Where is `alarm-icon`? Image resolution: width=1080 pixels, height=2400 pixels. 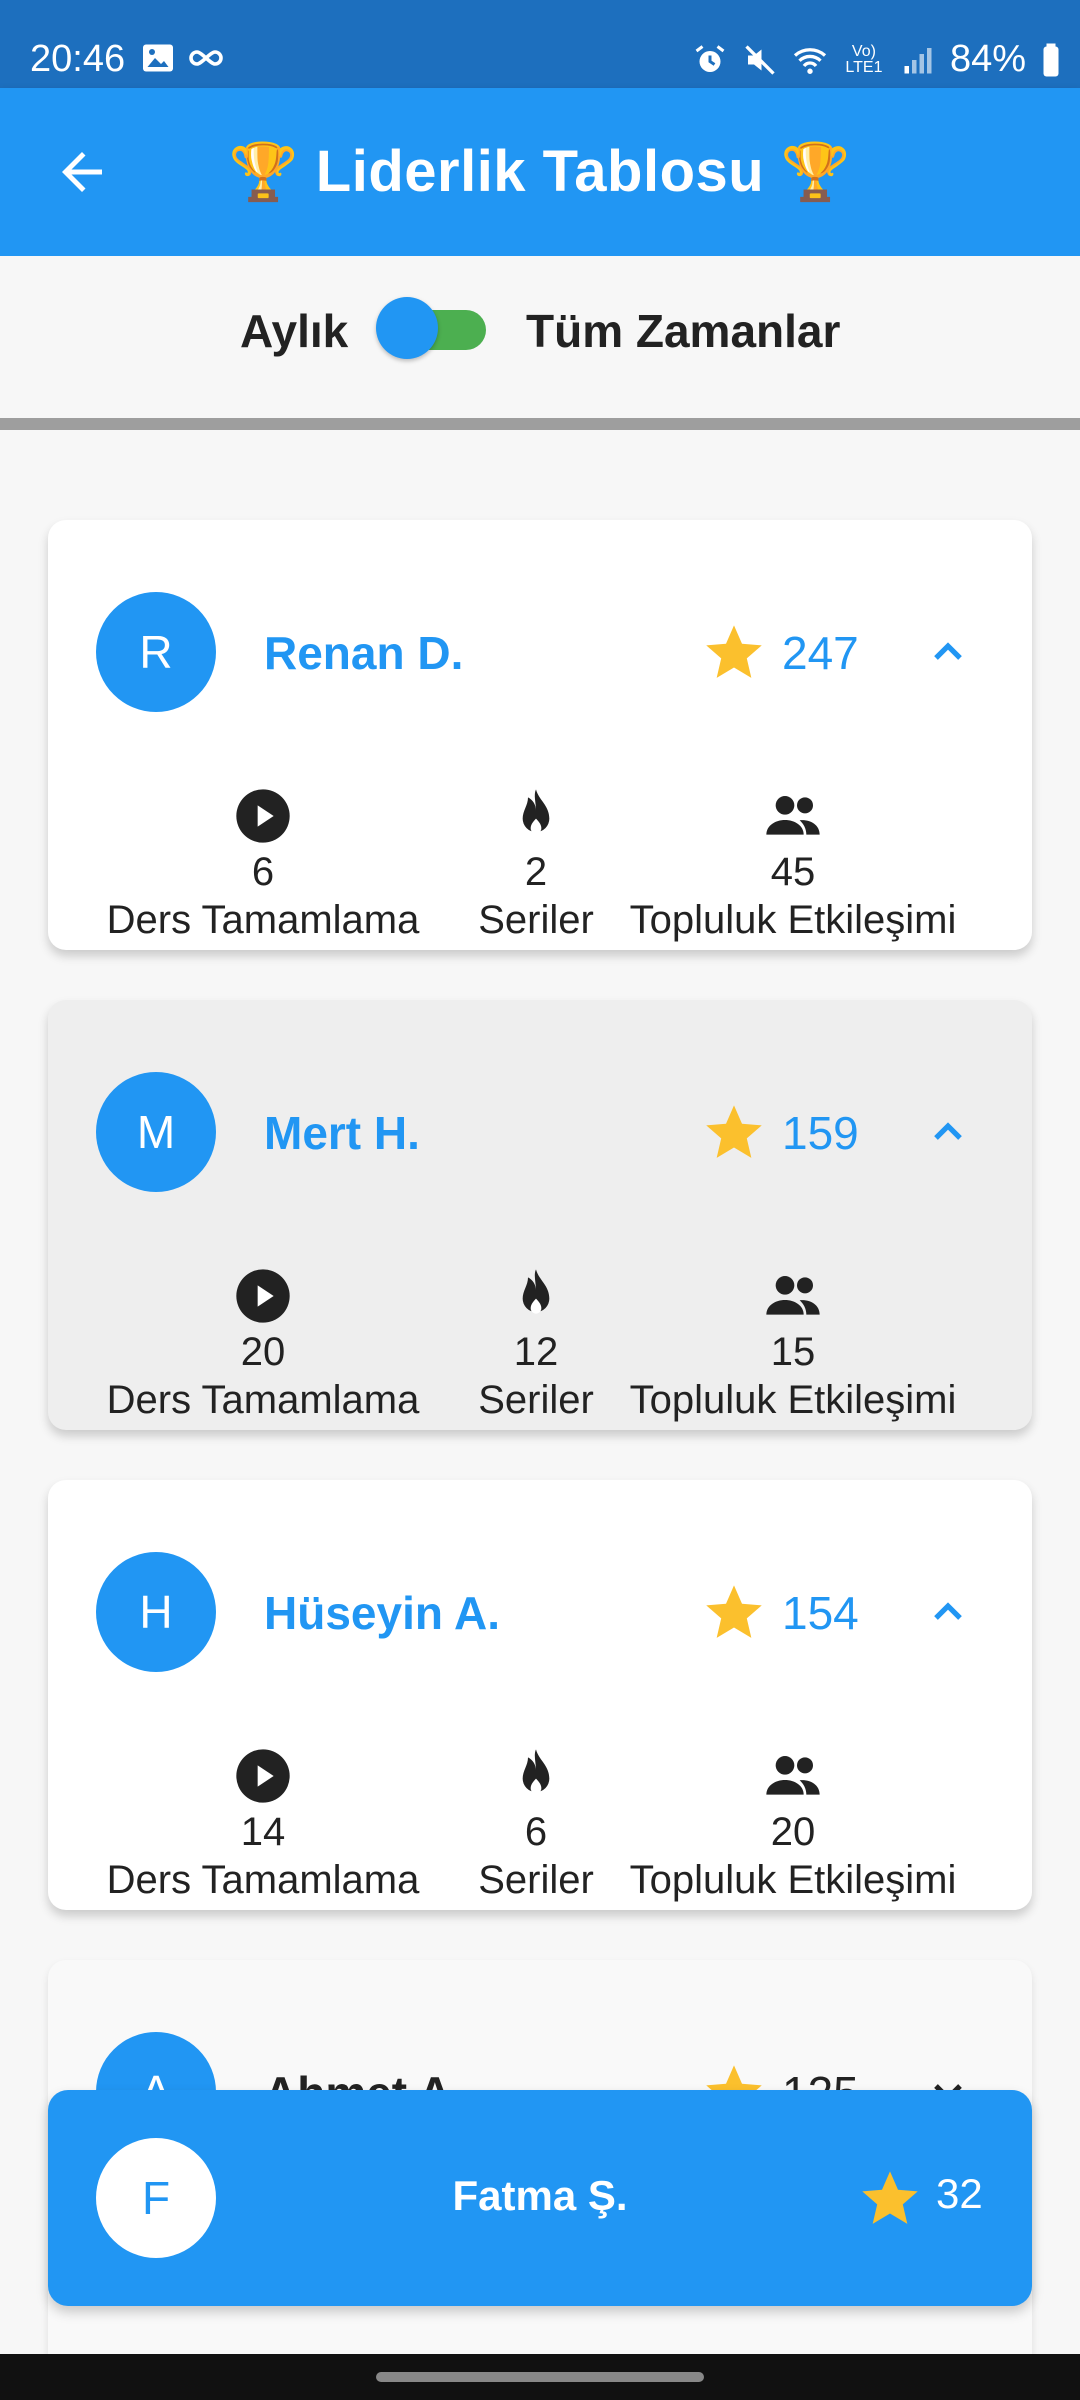 alarm-icon is located at coordinates (710, 58).